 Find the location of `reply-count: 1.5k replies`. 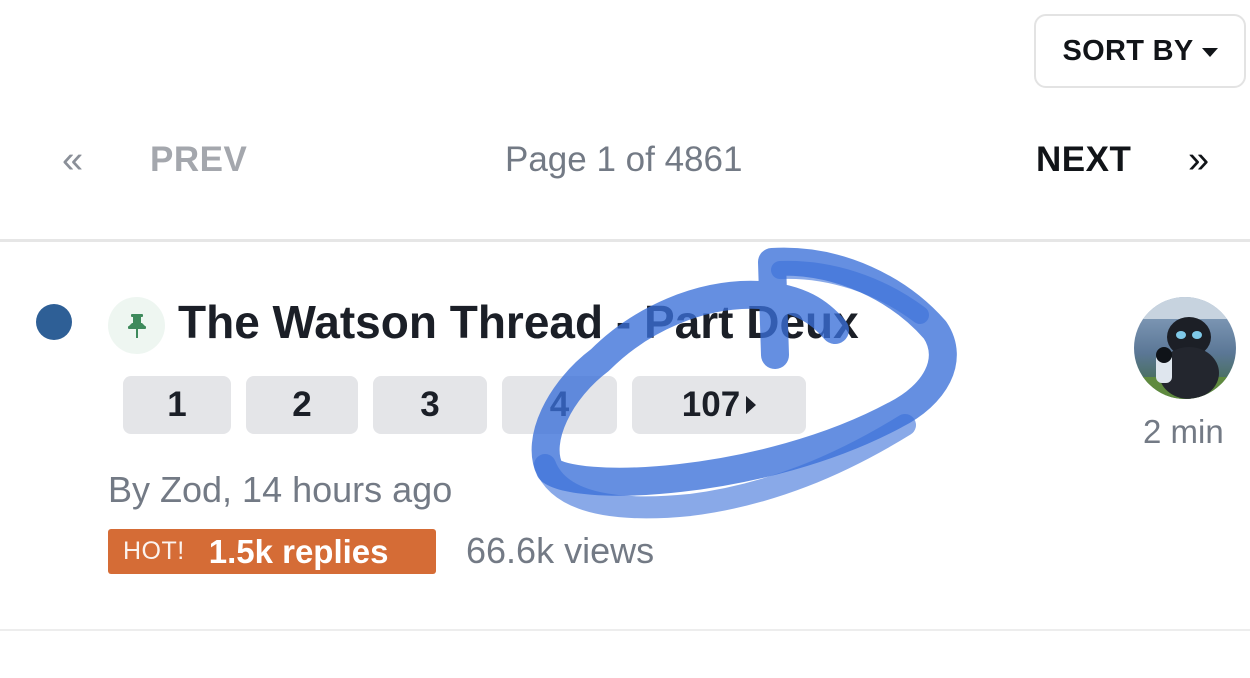

reply-count: 1.5k replies is located at coordinates (298, 551).